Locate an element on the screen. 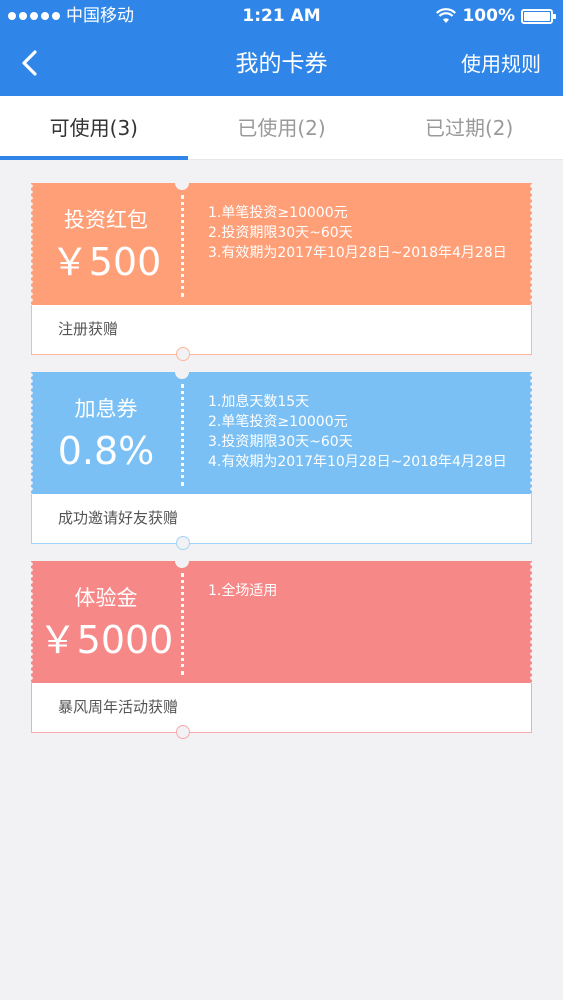 This screenshot has height=1000, width=563. coupon-rule: 2.投资期限30天~60天 is located at coordinates (280, 233).